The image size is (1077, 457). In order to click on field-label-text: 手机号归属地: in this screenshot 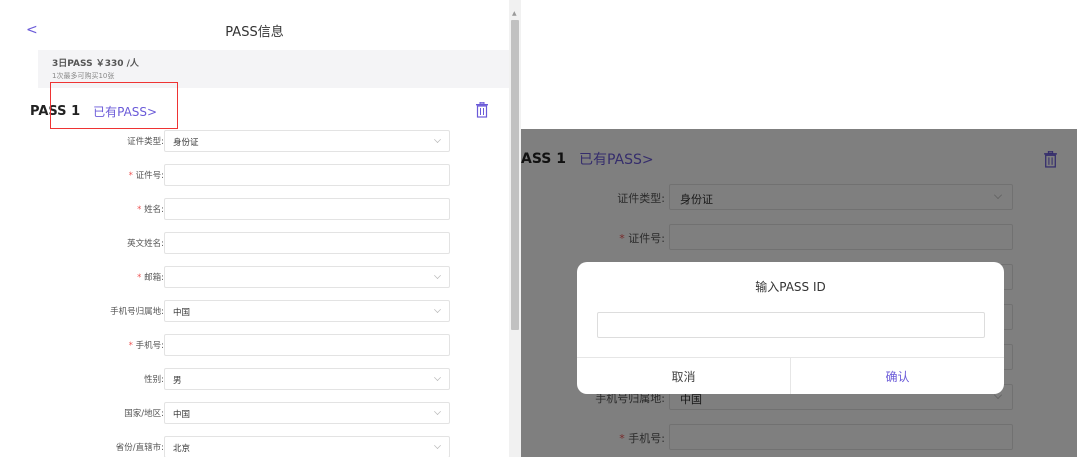, I will do `click(137, 312)`.